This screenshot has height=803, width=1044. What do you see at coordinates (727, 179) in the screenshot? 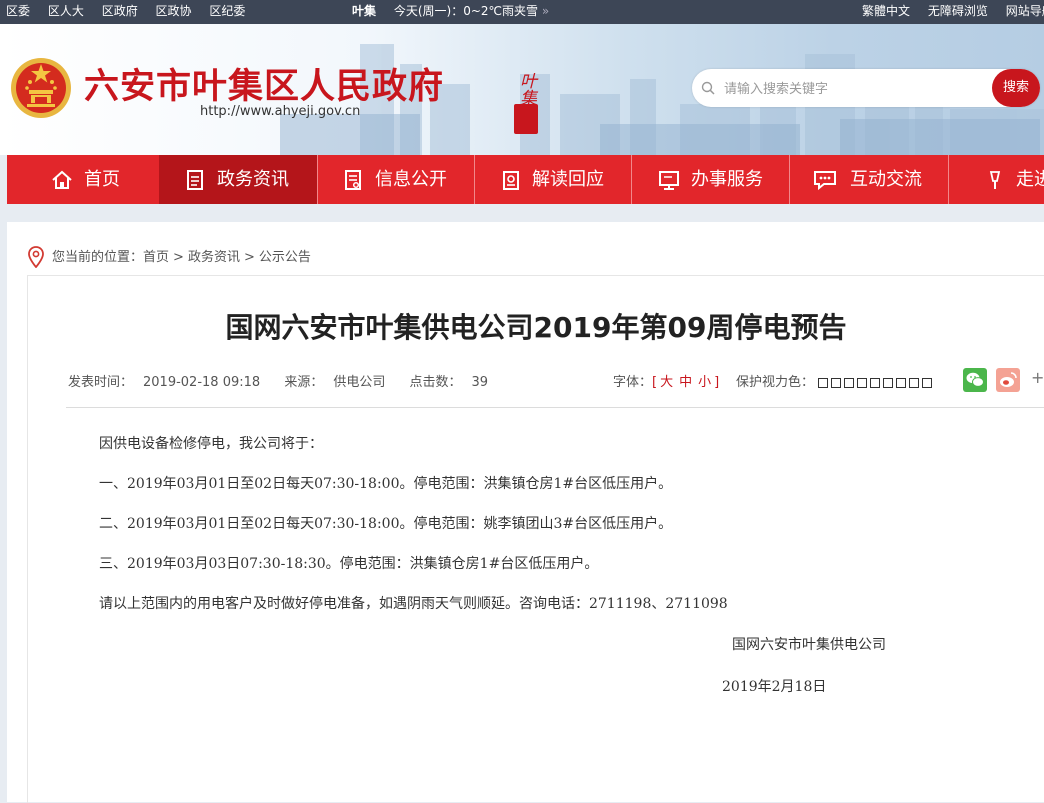
I see `nav-item-label: 办事服务` at bounding box center [727, 179].